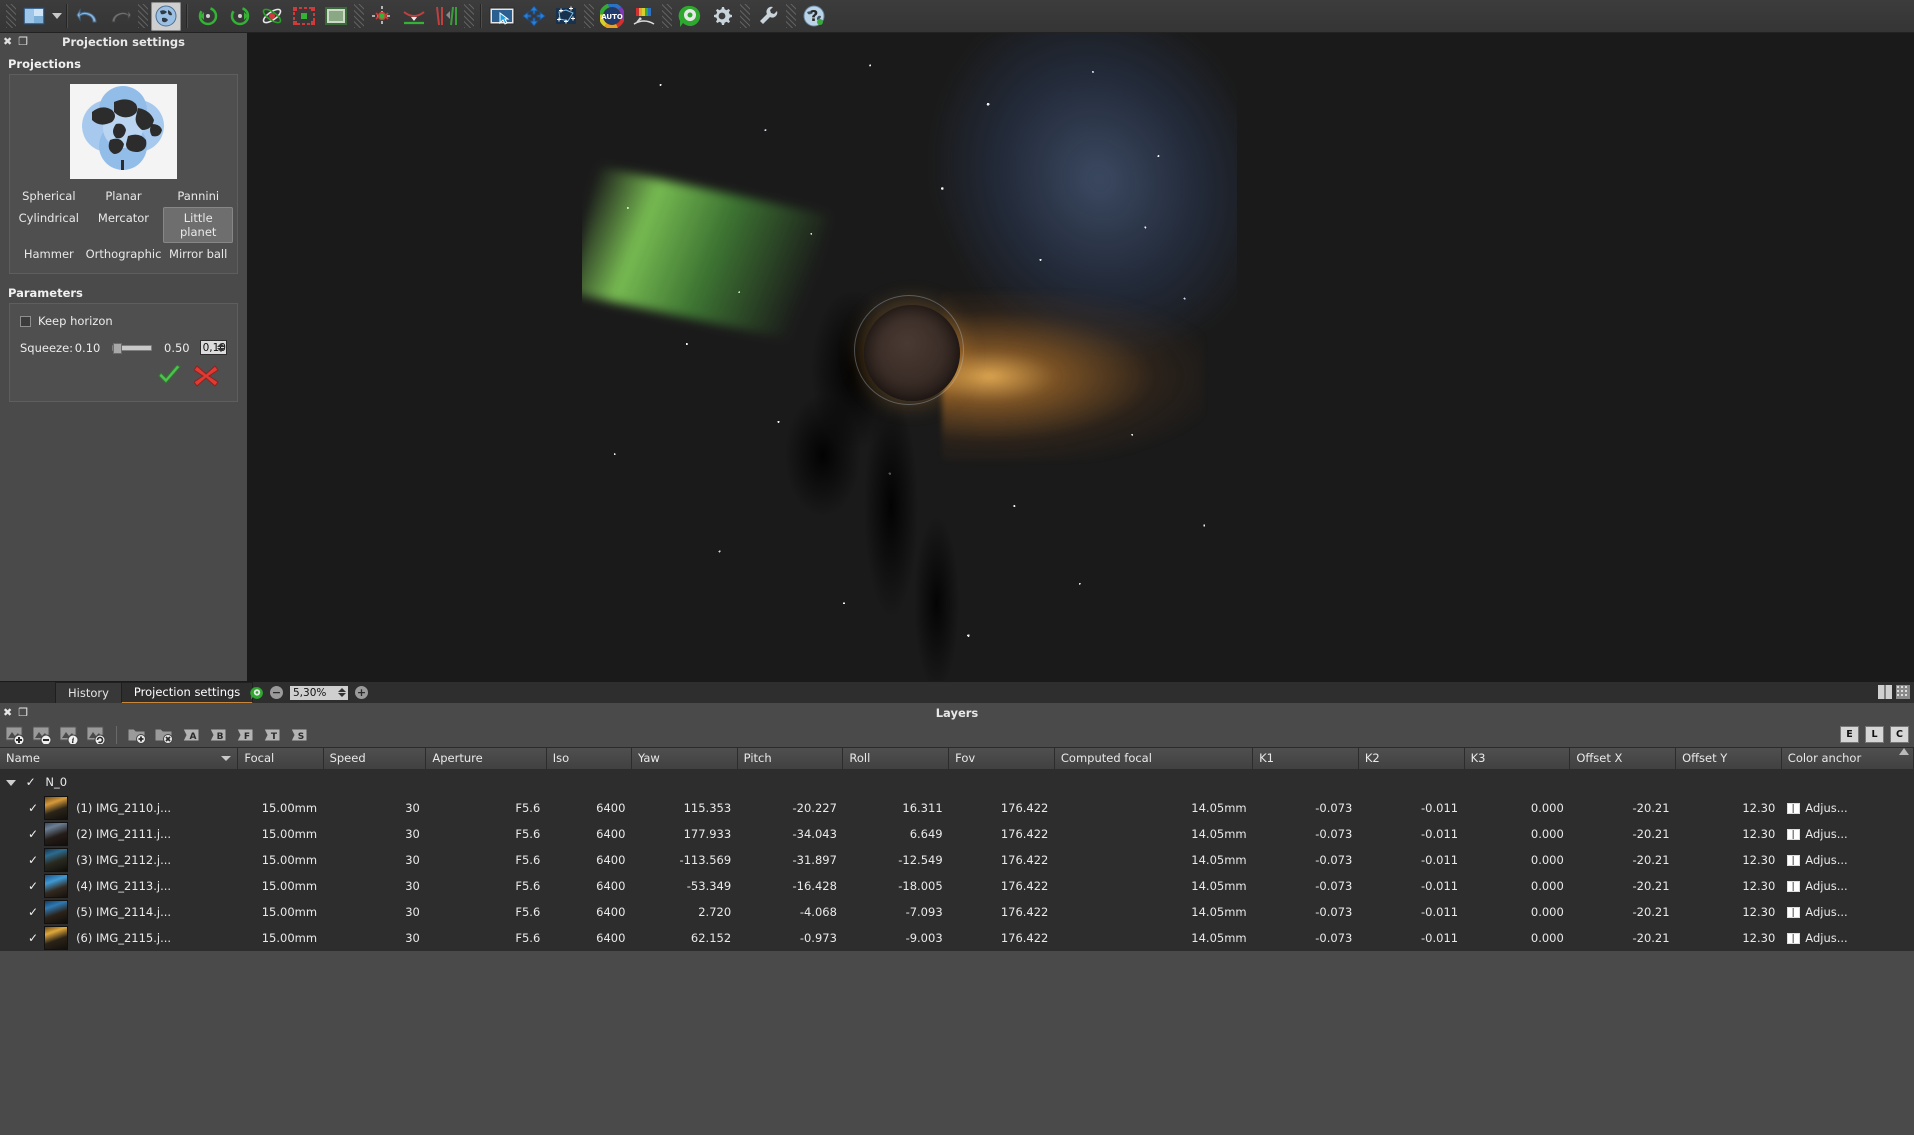 The width and height of the screenshot is (1914, 1135). I want to click on column-header-pitch: Pitch, so click(790, 759).